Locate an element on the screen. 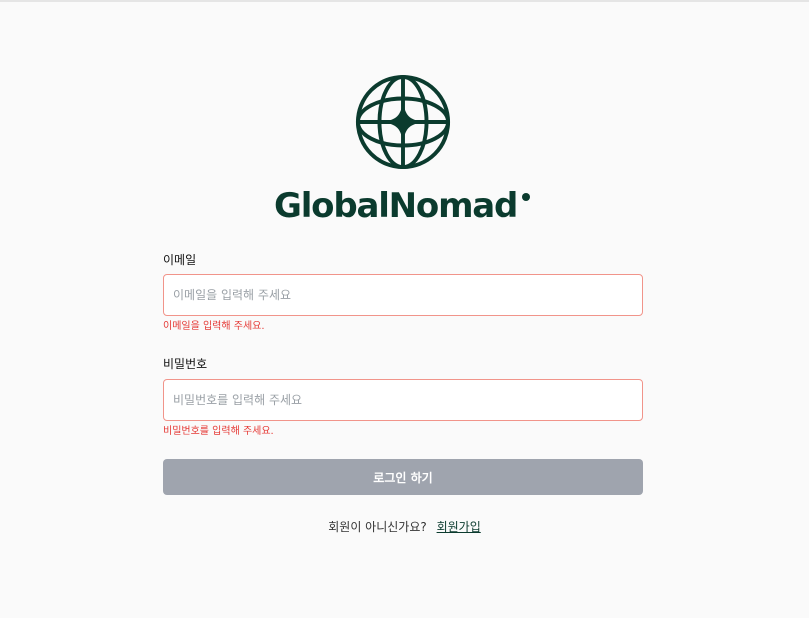 The height and width of the screenshot is (618, 809). brand-wordmark: GlobalNomad is located at coordinates (402, 206).